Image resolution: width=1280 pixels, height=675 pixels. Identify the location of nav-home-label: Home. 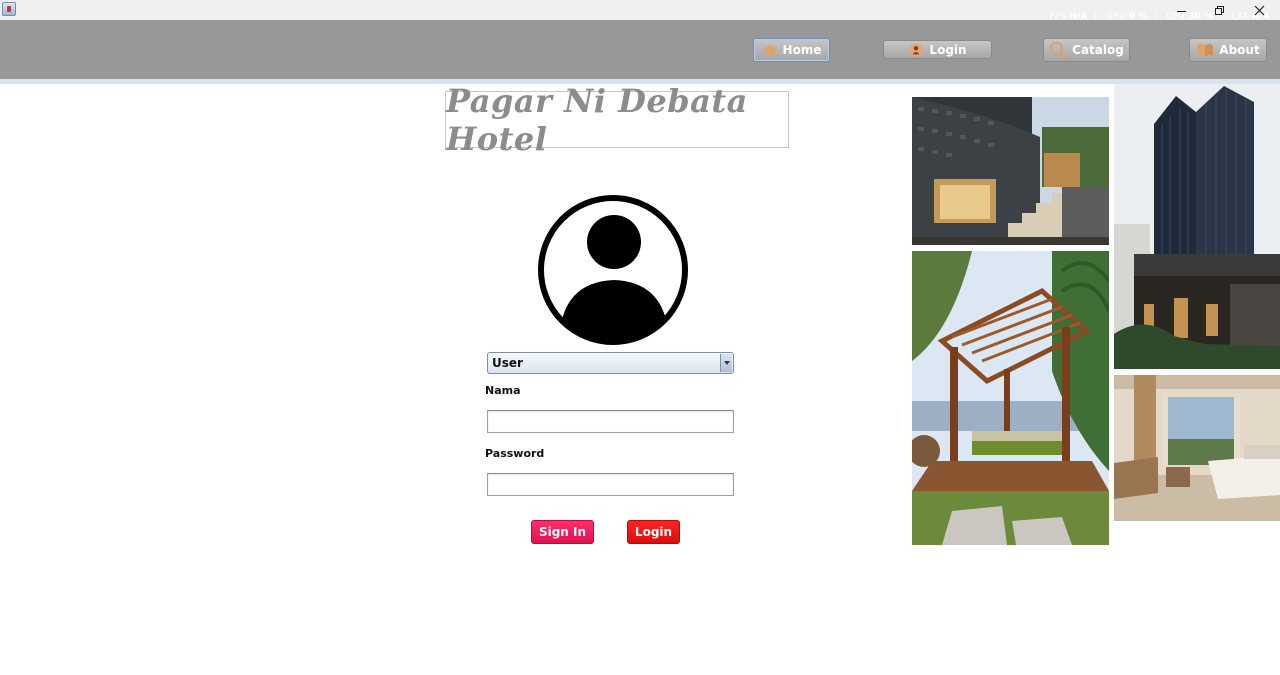
(802, 50).